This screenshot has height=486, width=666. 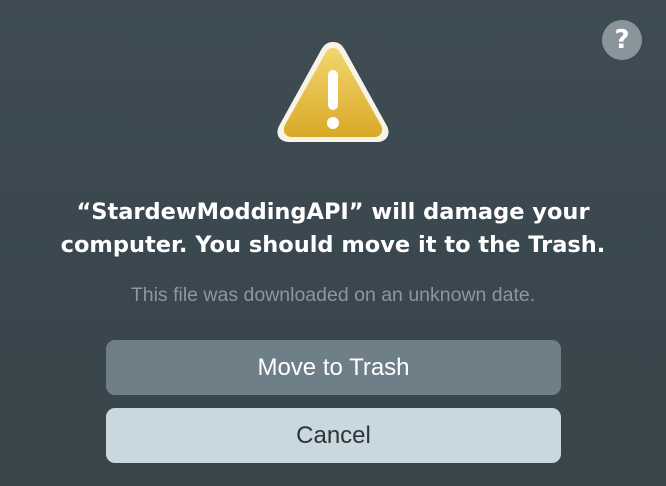 I want to click on move-to-trash-button: Move to Trash, so click(x=333, y=367).